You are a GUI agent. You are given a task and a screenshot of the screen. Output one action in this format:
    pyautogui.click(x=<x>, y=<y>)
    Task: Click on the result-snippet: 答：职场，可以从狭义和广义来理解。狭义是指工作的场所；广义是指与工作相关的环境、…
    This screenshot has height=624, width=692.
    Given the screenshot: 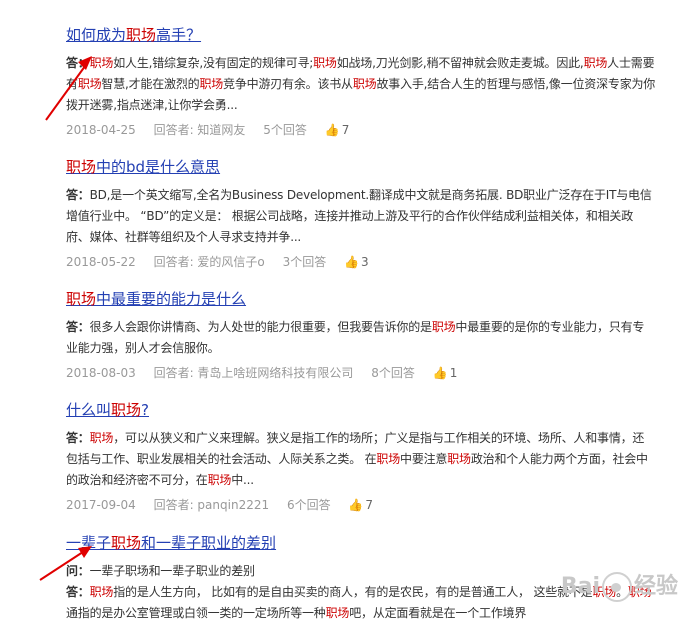 What is the action you would take?
    pyautogui.click(x=361, y=459)
    